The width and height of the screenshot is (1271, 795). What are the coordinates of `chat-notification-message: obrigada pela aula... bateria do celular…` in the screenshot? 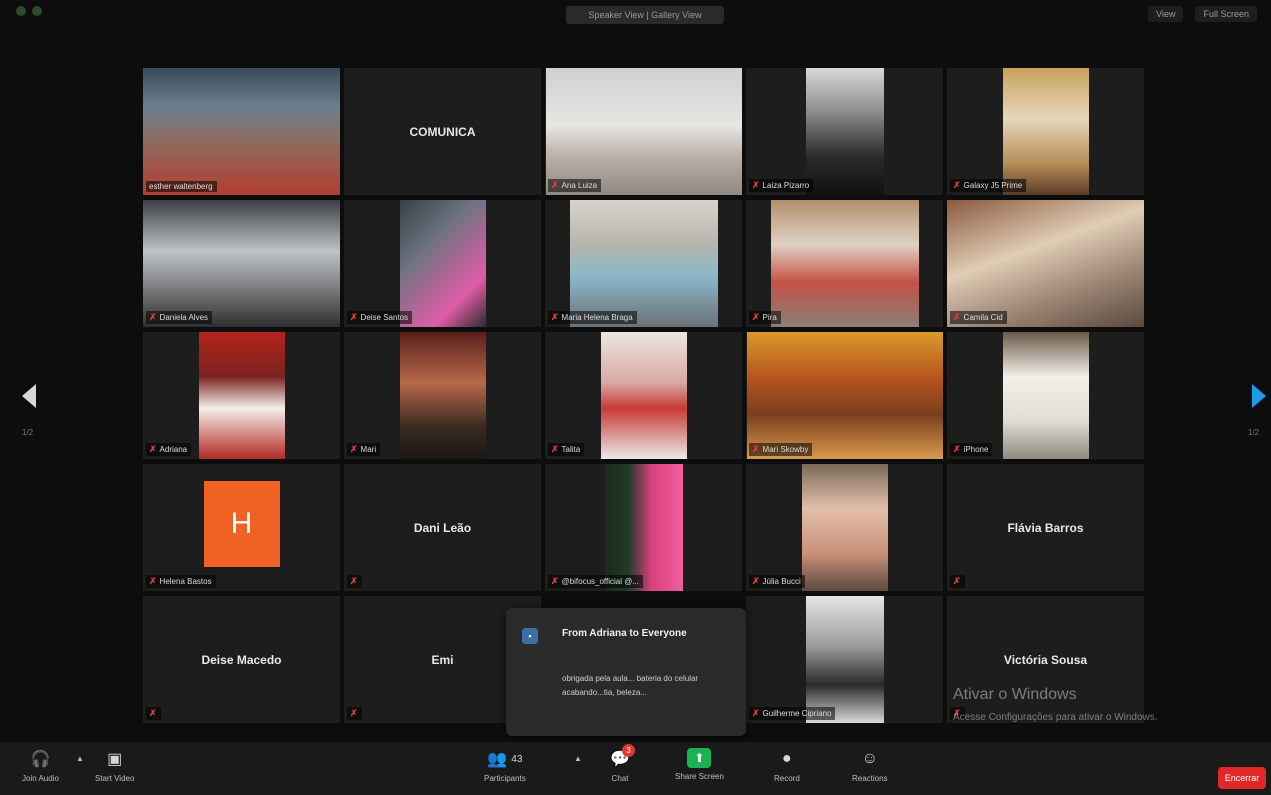 It's located at (630, 685).